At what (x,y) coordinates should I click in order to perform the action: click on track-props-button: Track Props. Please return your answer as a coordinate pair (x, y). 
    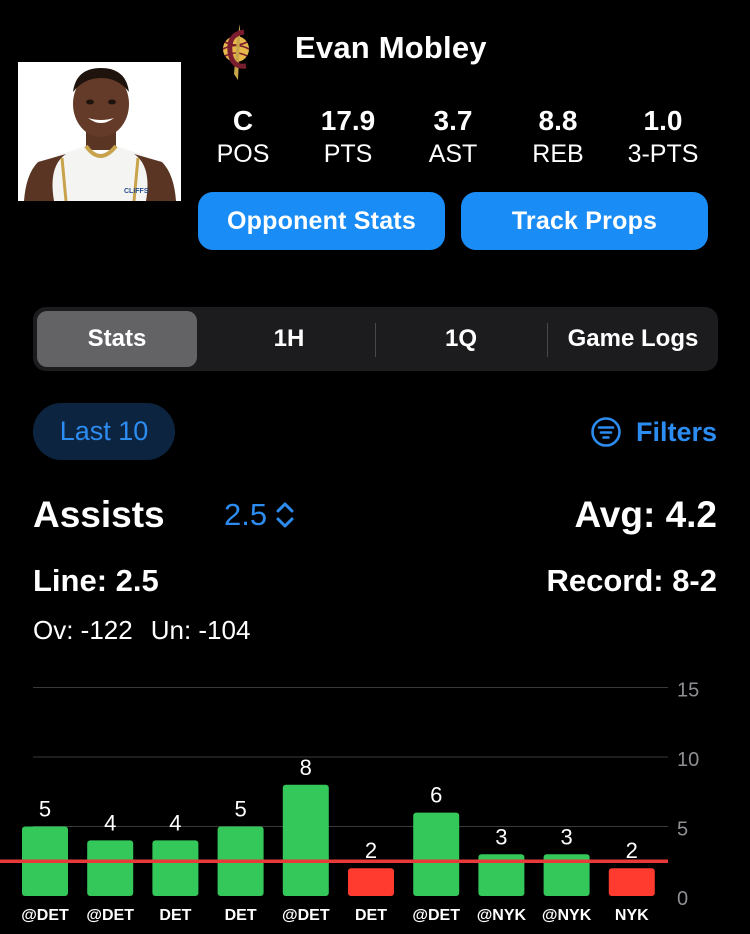
    Looking at the image, I should click on (584, 221).